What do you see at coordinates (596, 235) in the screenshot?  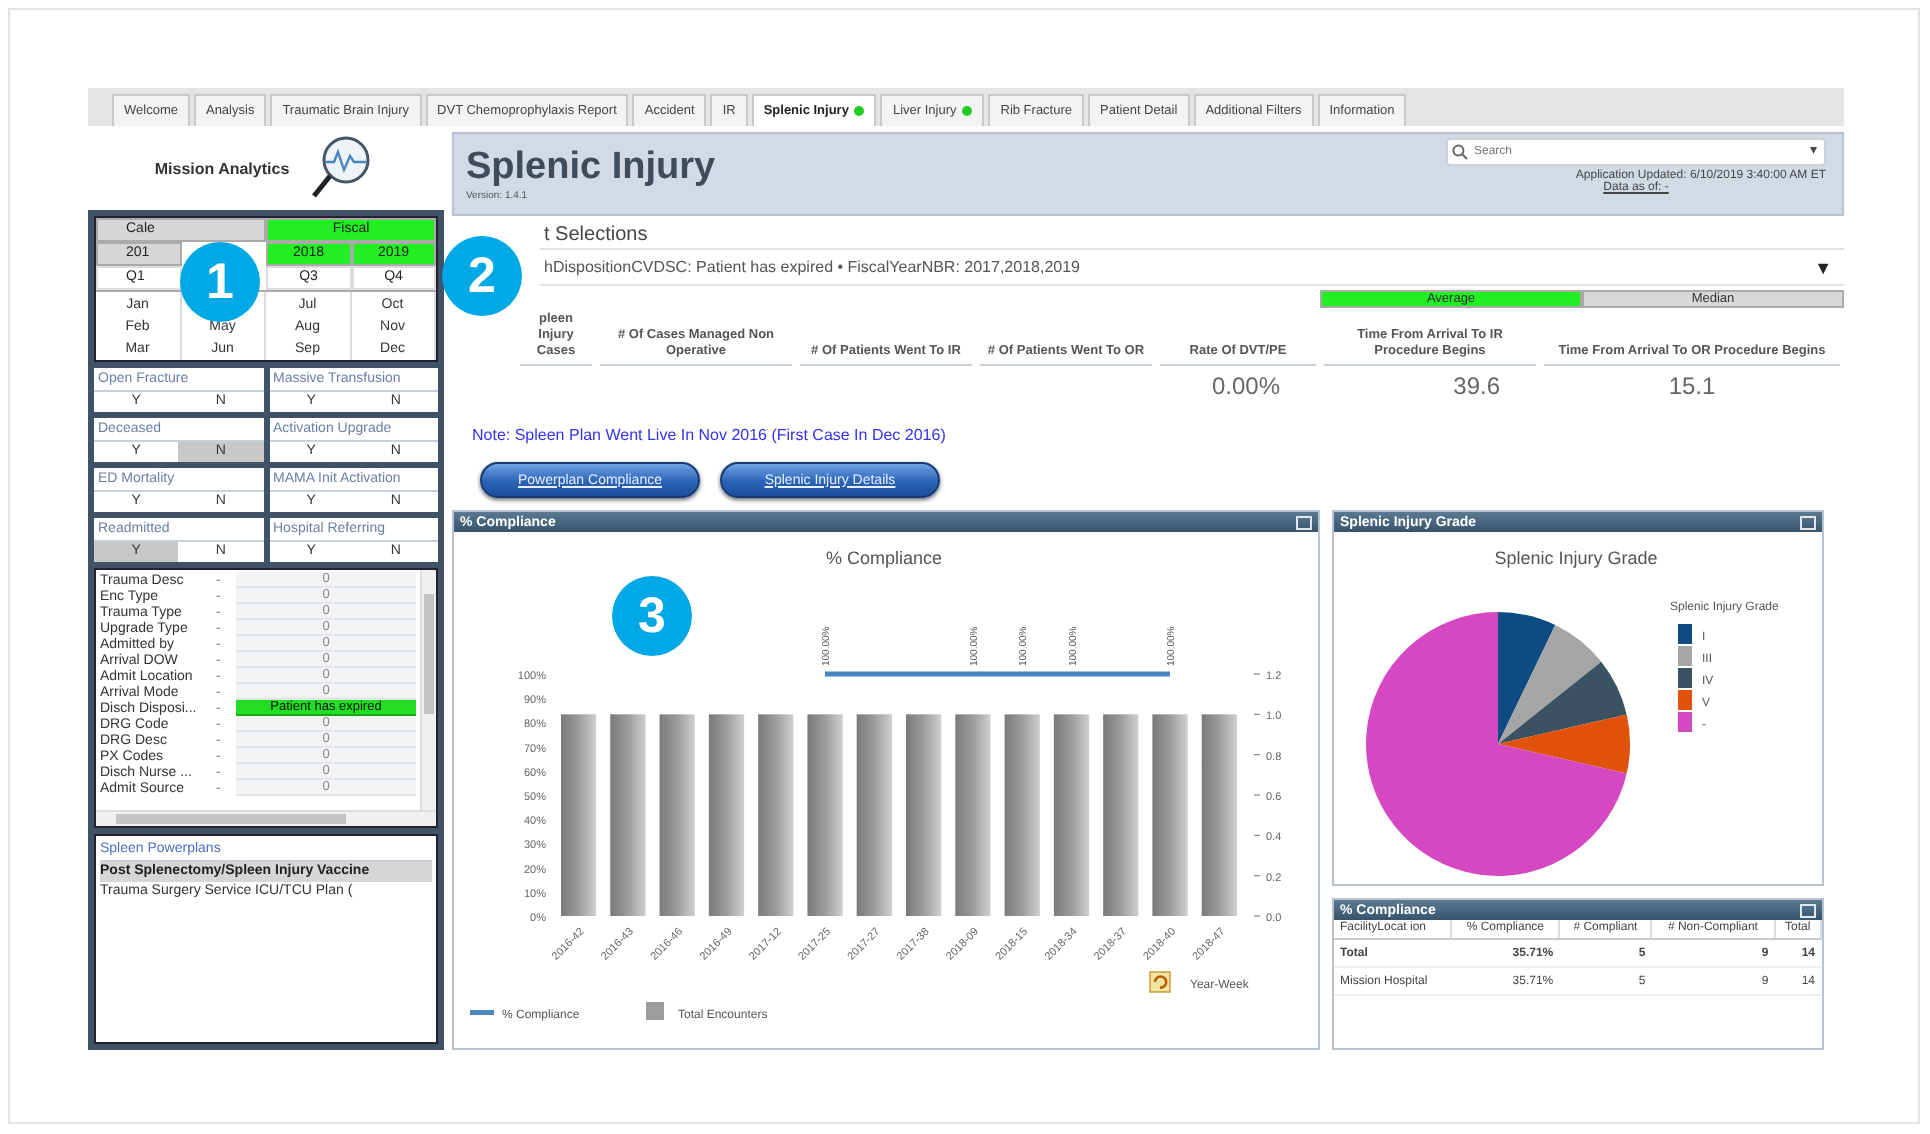 I see `section-title: t Selections` at bounding box center [596, 235].